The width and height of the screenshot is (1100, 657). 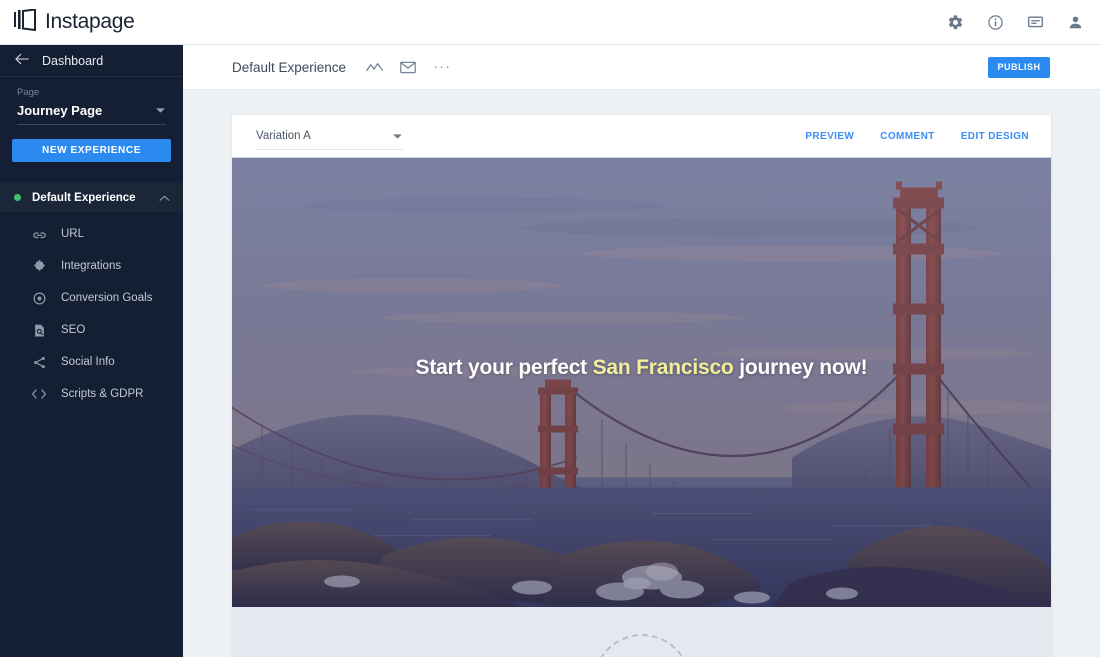 I want to click on preview-section-placeholder, so click(x=641, y=632).